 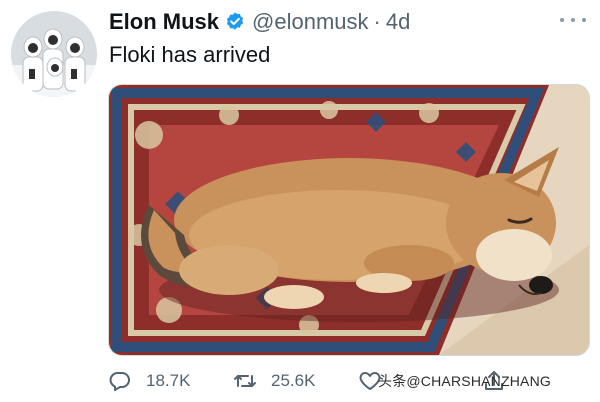 I want to click on retweet-icon, so click(x=245, y=381).